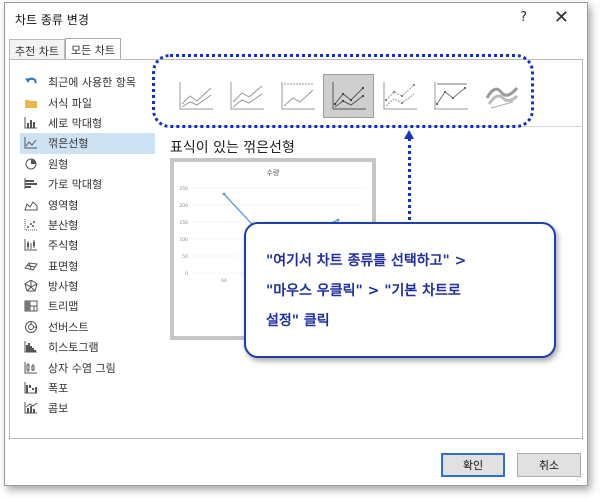 This screenshot has height=498, width=600. Describe the element at coordinates (366, 261) in the screenshot. I see `callout-line: "여기서 차트 종류를 선택하고" >` at that location.